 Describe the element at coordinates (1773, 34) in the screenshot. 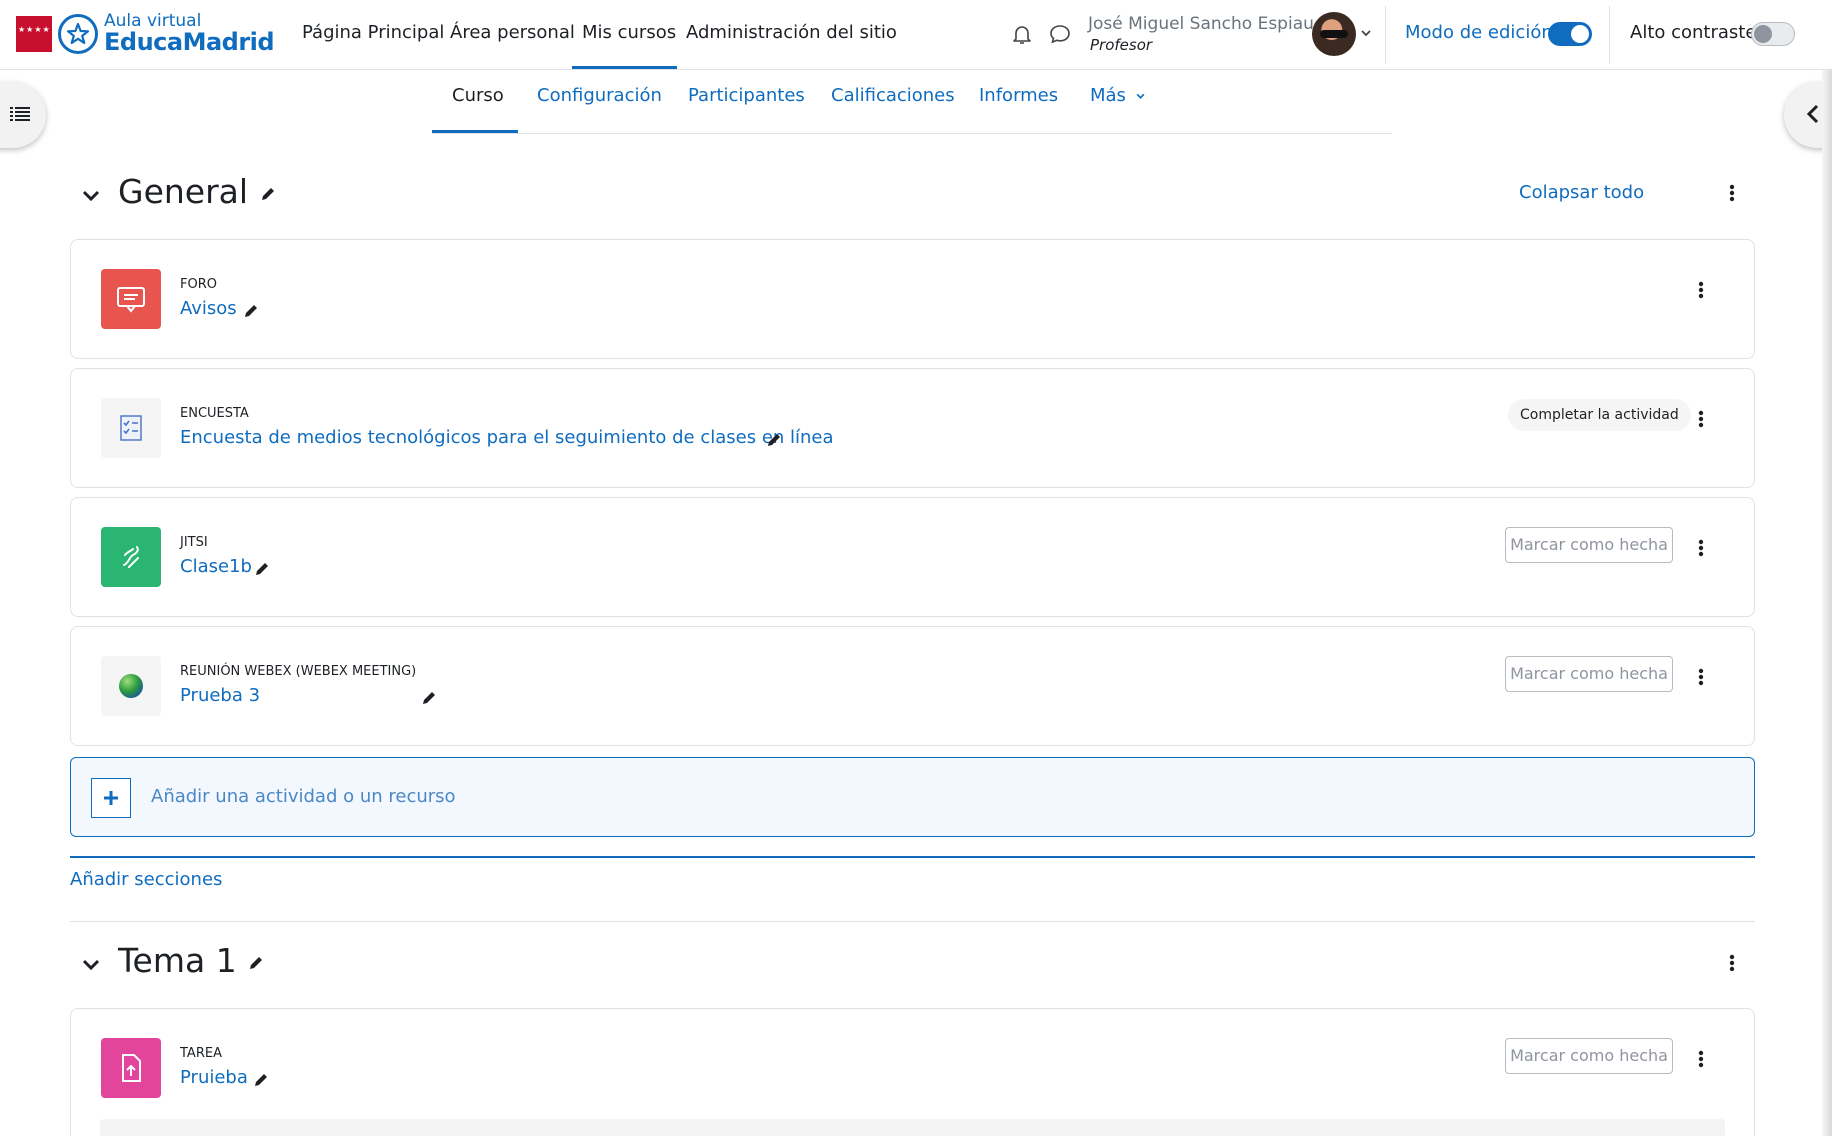

I see `high-contrast-toggle` at that location.